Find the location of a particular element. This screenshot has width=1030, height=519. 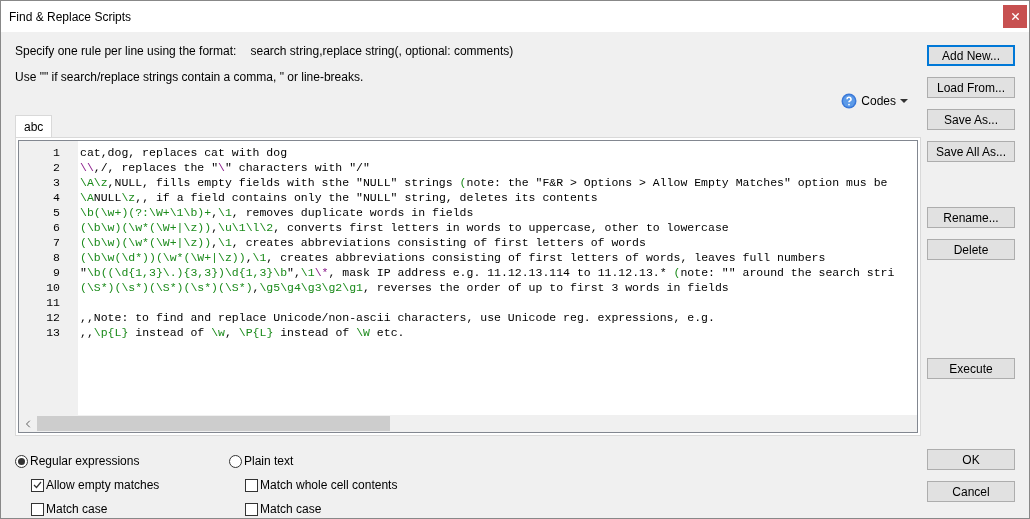

close-button is located at coordinates (1015, 16).